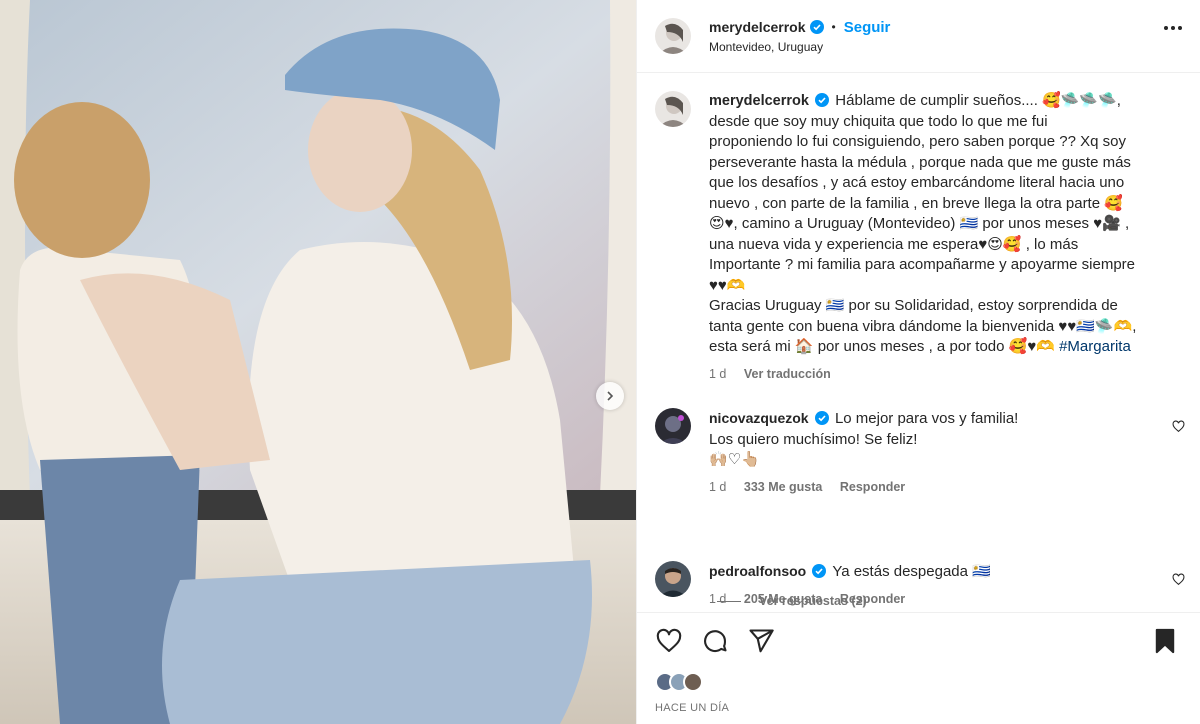 The height and width of the screenshot is (724, 1200). Describe the element at coordinates (715, 642) in the screenshot. I see `comment-icon` at that location.